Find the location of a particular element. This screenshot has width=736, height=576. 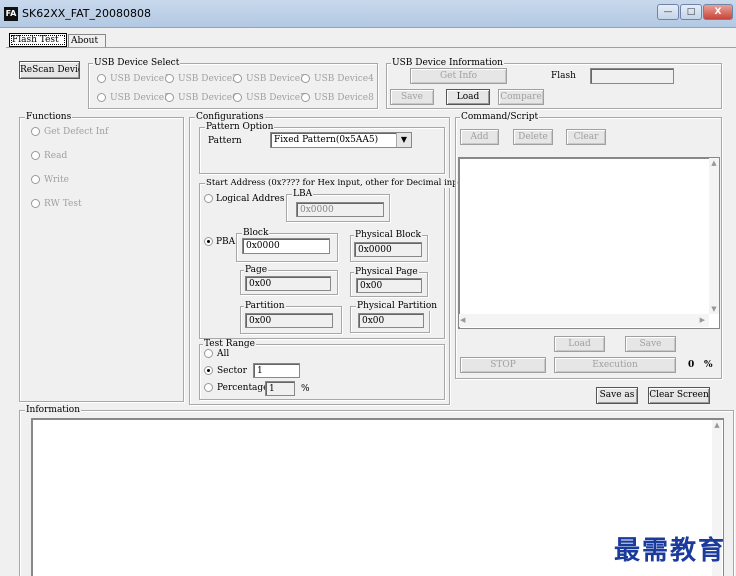

percentage-input: 1 is located at coordinates (280, 388).